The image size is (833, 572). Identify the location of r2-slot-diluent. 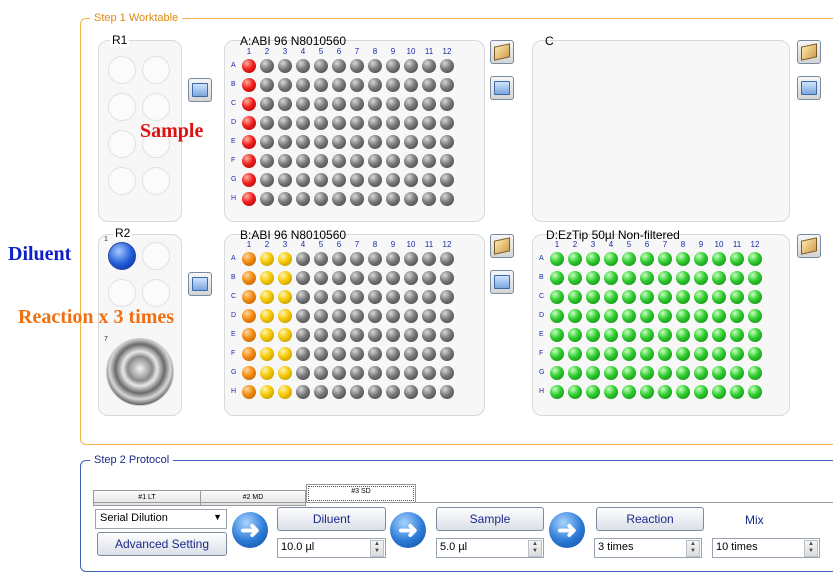
(122, 256).